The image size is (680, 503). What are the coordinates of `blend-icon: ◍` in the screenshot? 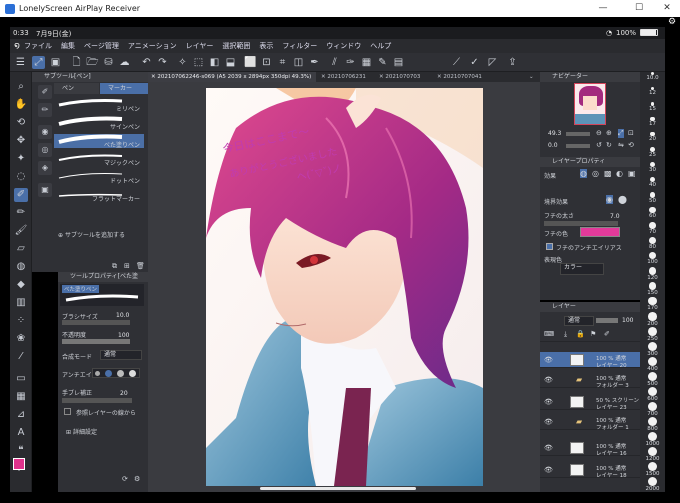 It's located at (21, 267).